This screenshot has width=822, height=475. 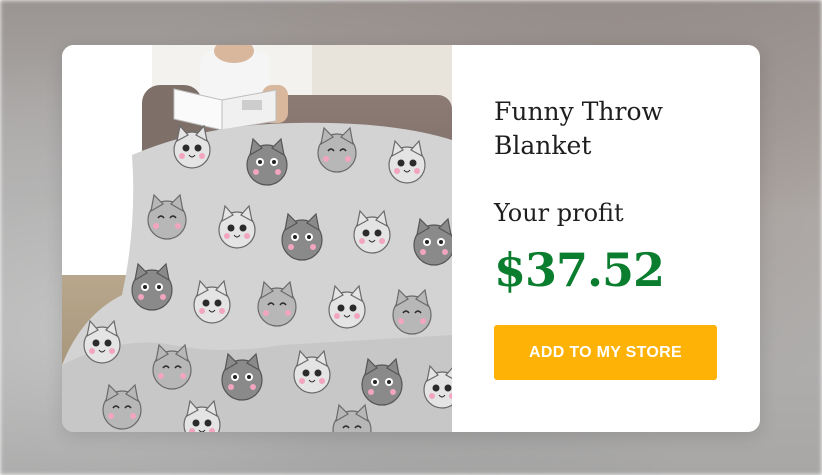 I want to click on profit-label: Your profit, so click(x=559, y=213).